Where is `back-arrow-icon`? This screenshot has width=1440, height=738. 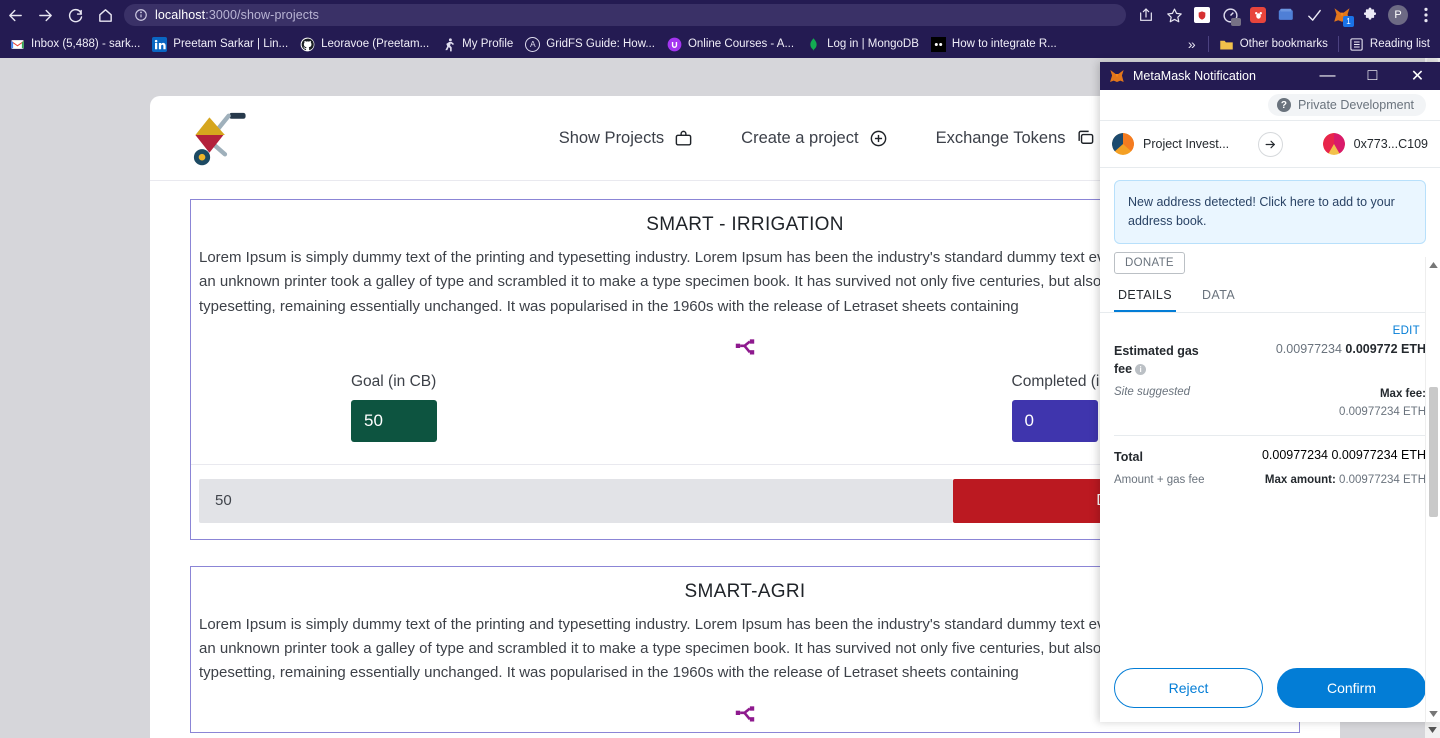 back-arrow-icon is located at coordinates (15, 15).